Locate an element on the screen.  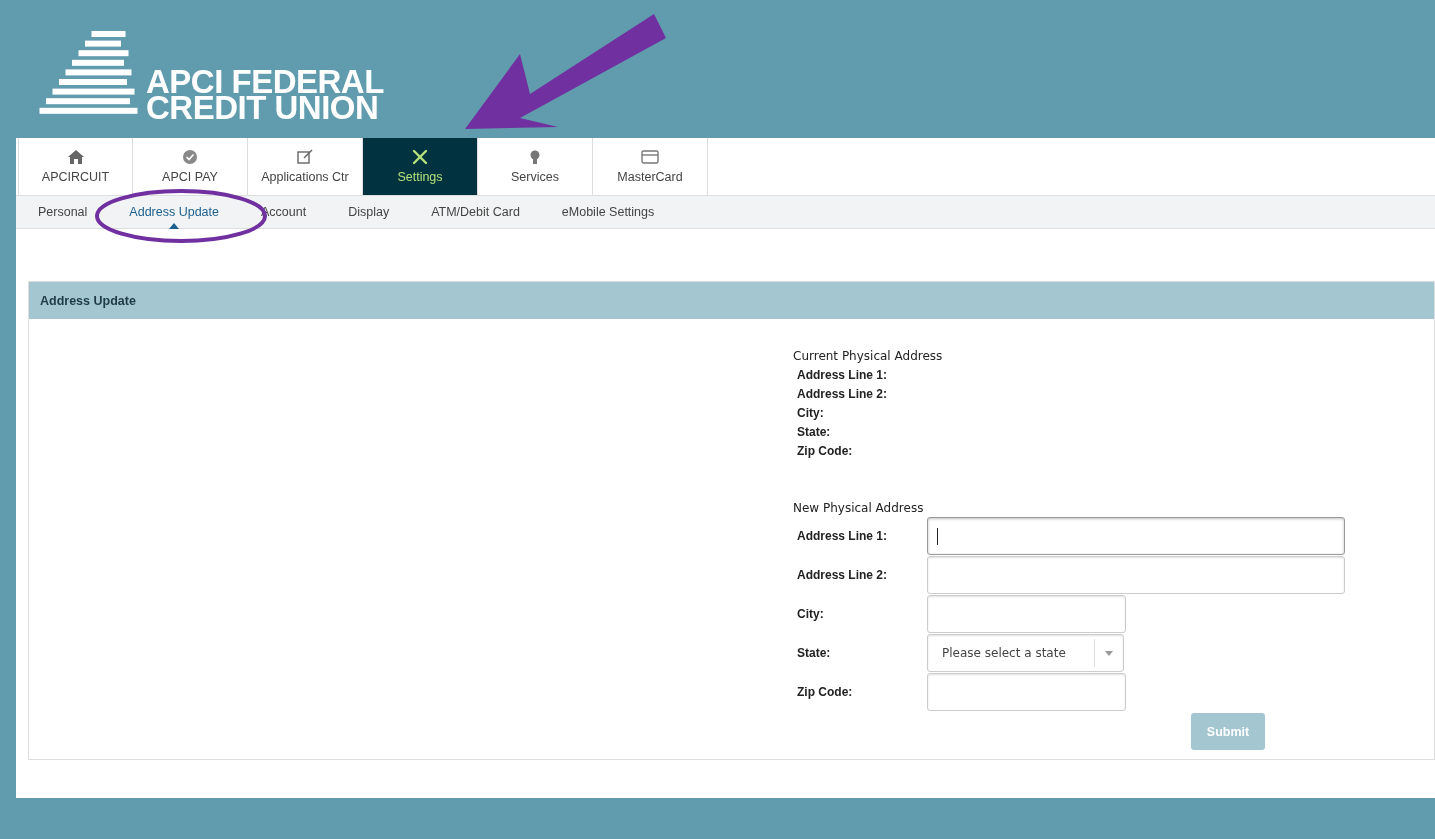
panel-title: Address Update is located at coordinates (88, 300).